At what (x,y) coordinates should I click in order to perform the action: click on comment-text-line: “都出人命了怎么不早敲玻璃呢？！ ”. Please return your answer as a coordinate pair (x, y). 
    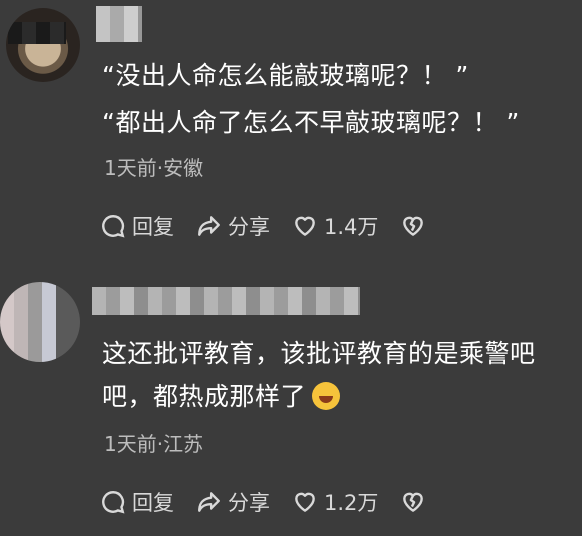
    Looking at the image, I should click on (311, 122).